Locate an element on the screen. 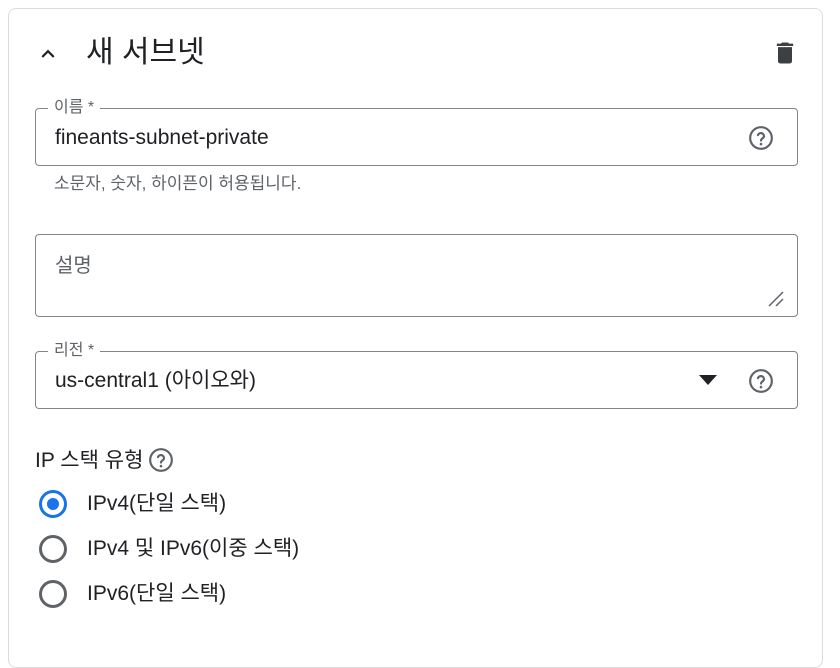 This screenshot has width=840, height=668. name-field-hint: 소문자, 숫자, 하이픈이 허용됩니다. is located at coordinates (178, 183).